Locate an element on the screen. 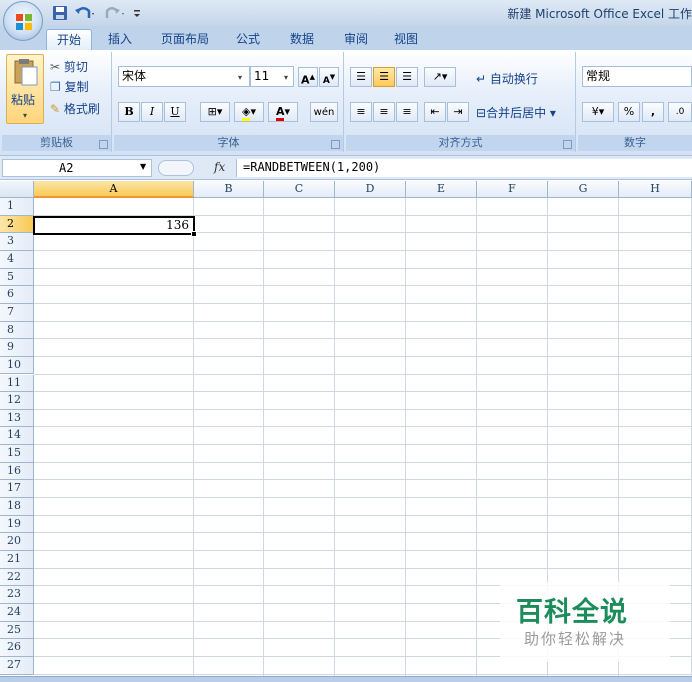  row-header-13: 13 is located at coordinates (17, 418).